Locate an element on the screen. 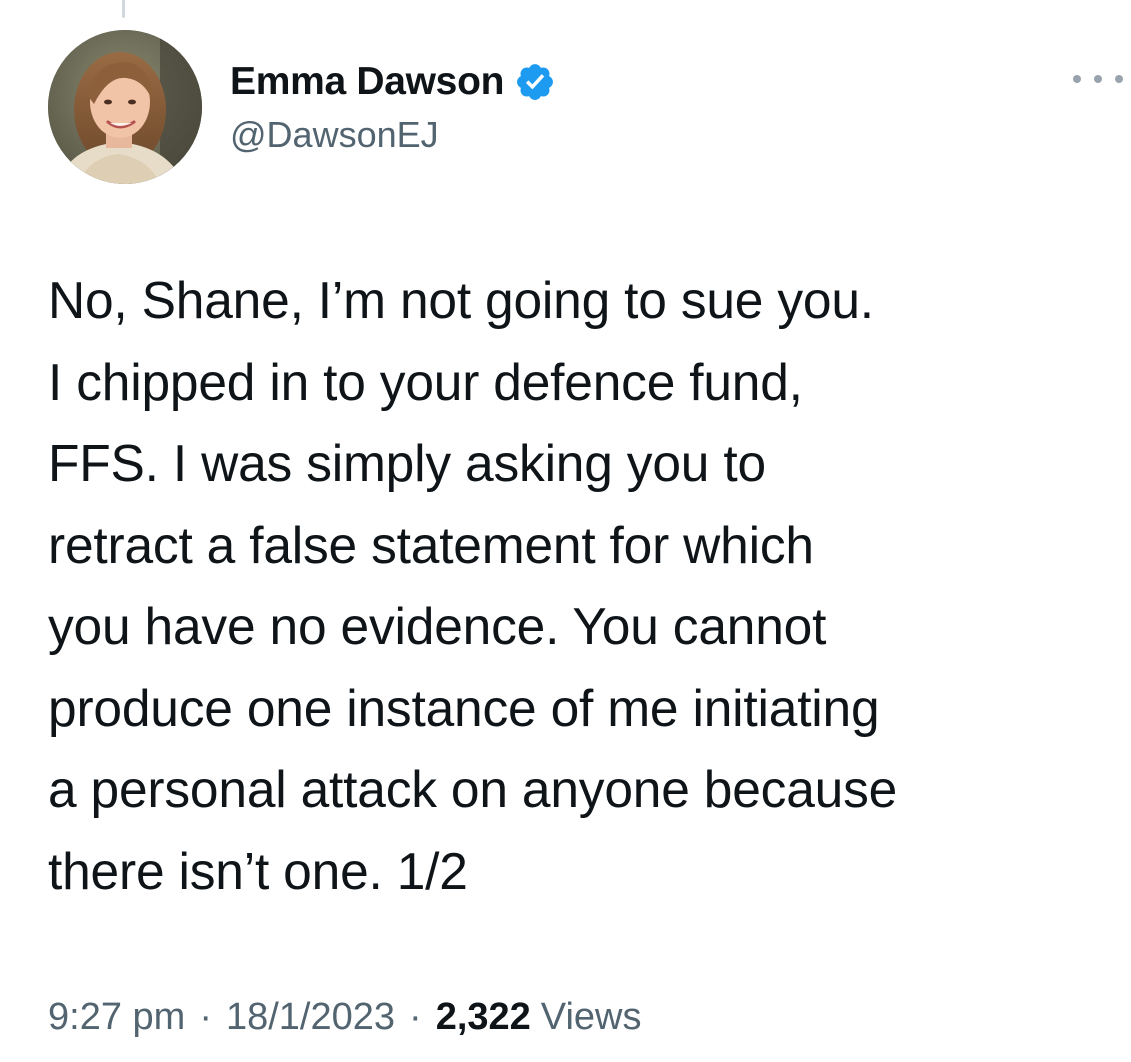  author-handle: @DawsonEJ is located at coordinates (393, 135).